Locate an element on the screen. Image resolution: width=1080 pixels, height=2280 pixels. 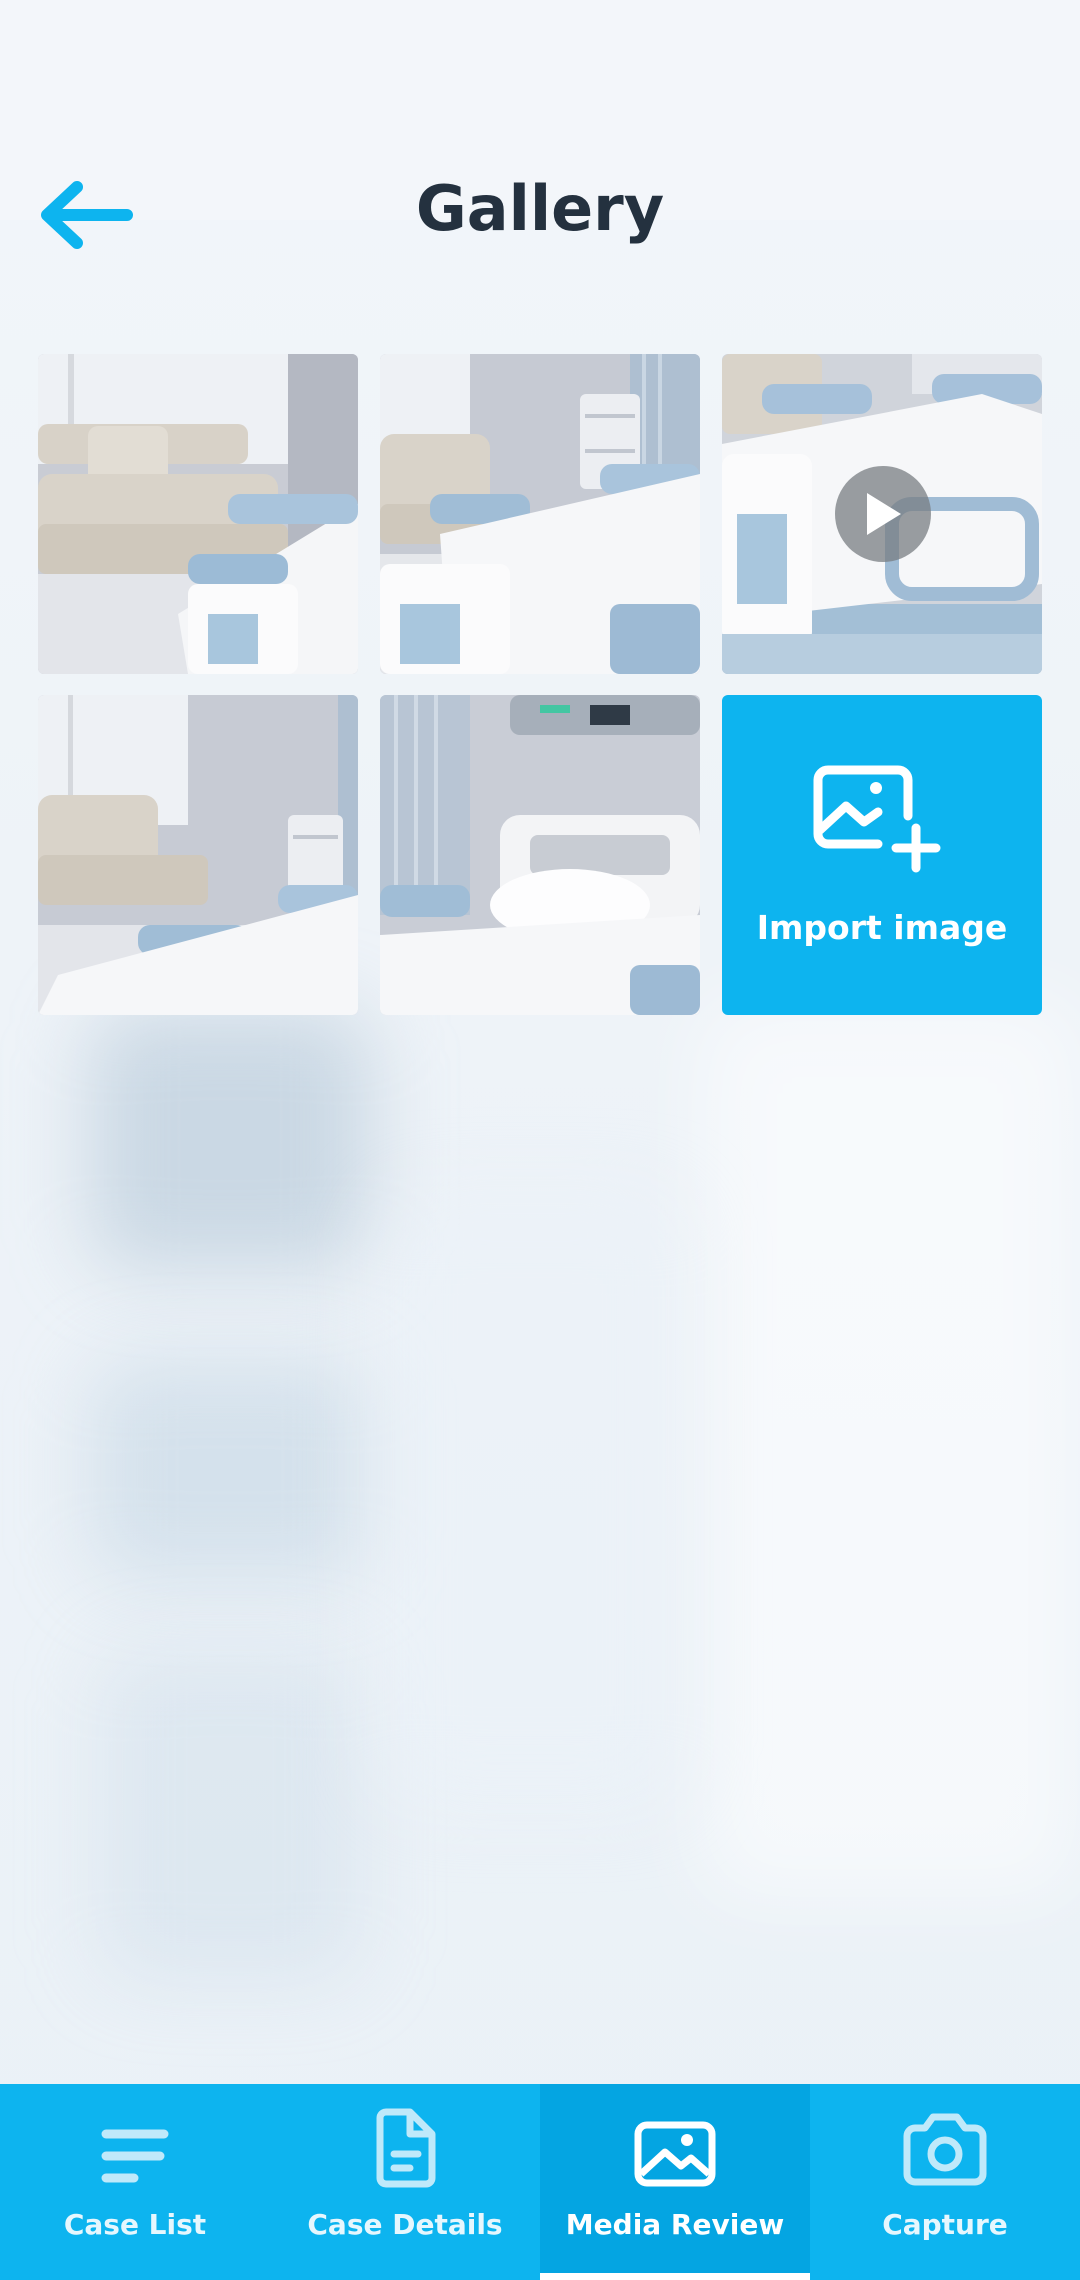
tab-media-review: Media Review is located at coordinates (675, 2182).